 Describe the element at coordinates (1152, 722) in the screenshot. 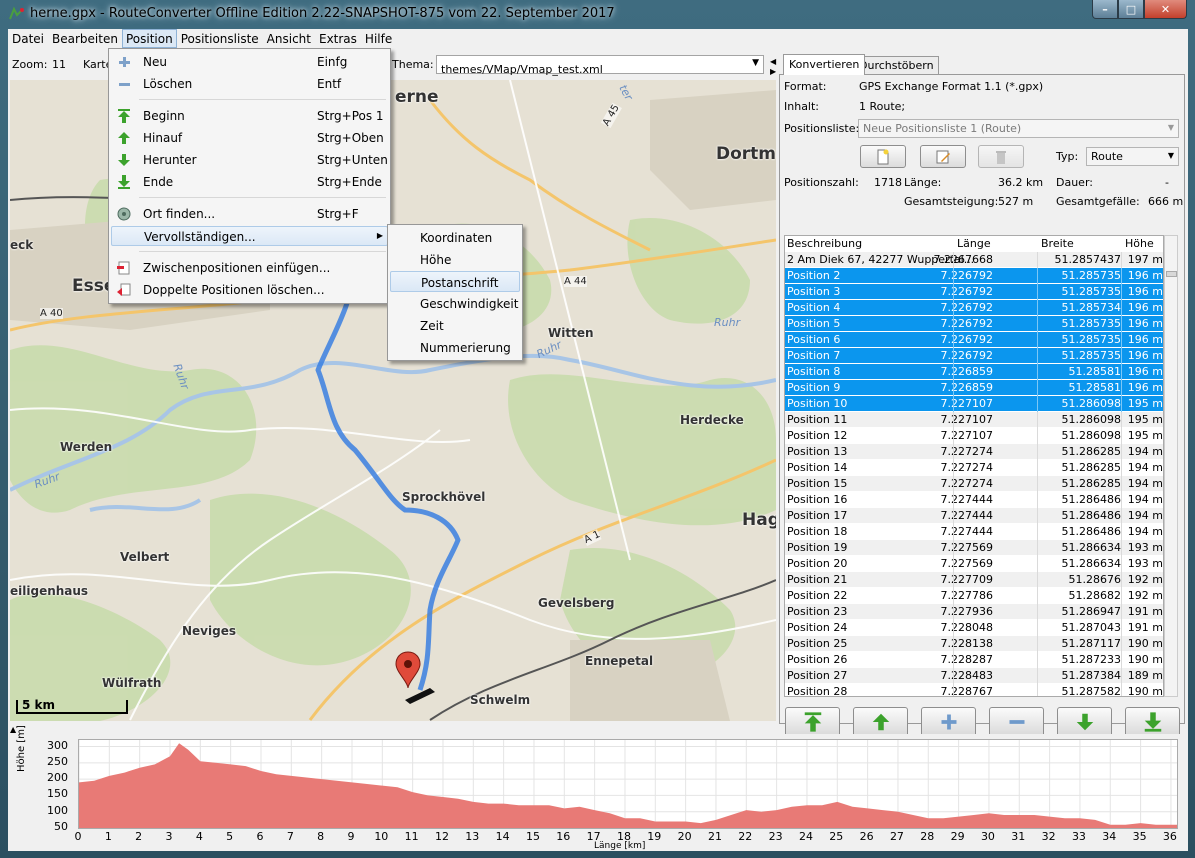

I see `move-to-bottom-button` at that location.